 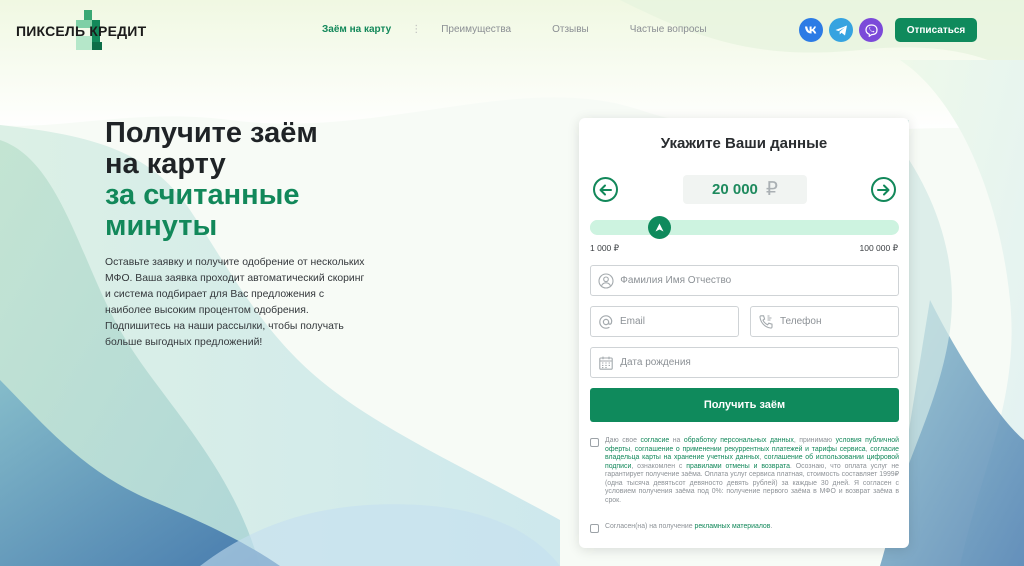 What do you see at coordinates (356, 29) in the screenshot?
I see `nav-item-loan-to-card: Заём на карту` at bounding box center [356, 29].